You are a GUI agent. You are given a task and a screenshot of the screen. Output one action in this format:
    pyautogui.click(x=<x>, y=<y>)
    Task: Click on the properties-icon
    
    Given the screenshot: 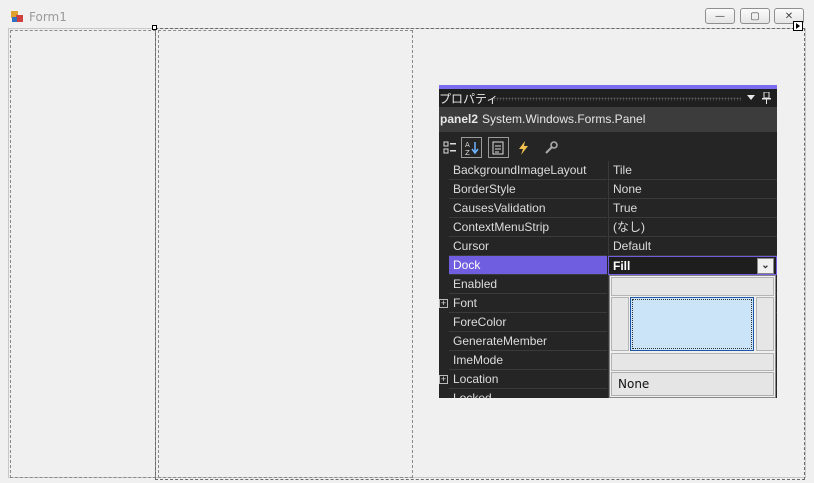 What is the action you would take?
    pyautogui.click(x=497, y=147)
    